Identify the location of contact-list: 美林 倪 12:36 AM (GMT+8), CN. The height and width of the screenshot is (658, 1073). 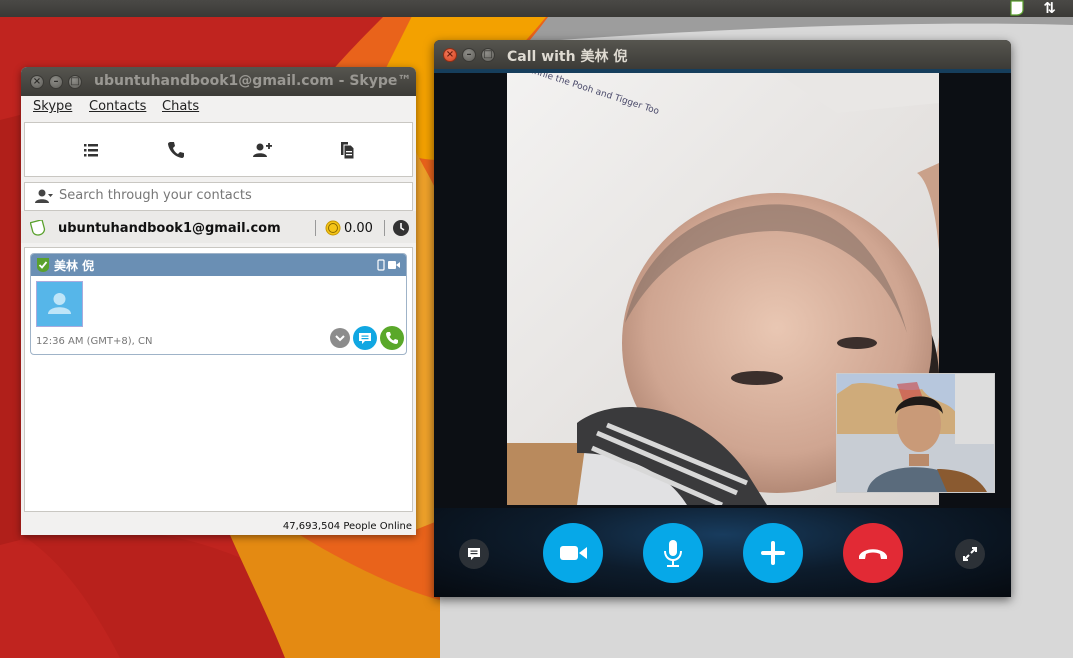
(218, 379).